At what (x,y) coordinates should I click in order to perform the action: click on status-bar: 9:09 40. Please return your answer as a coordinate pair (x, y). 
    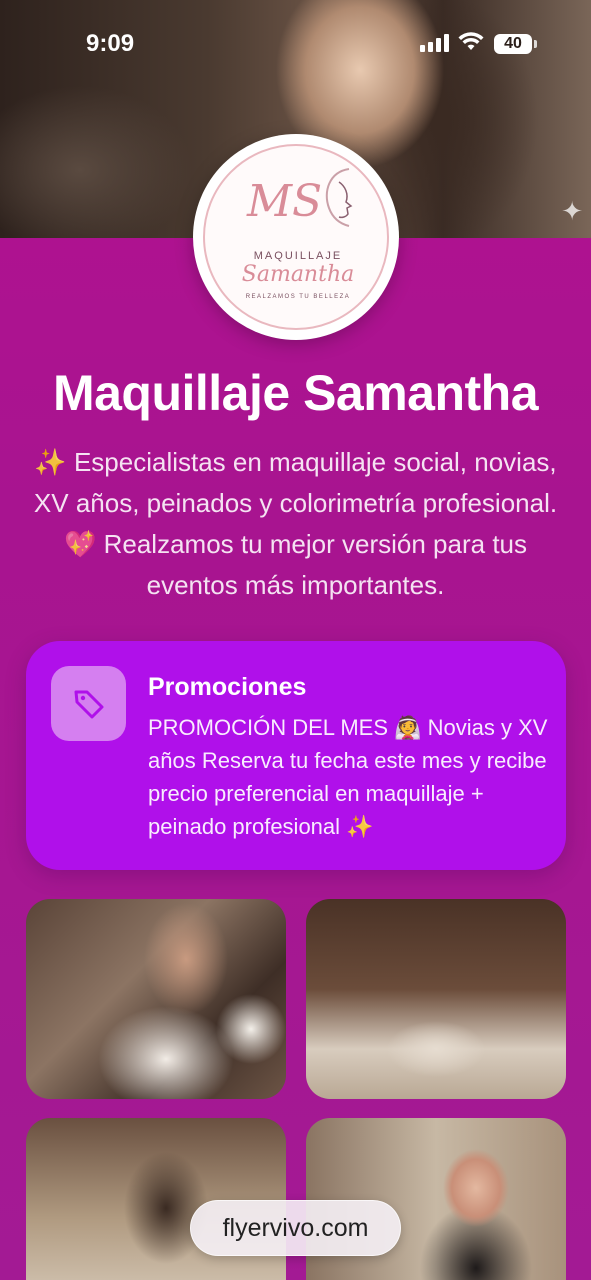
    Looking at the image, I should click on (295, 45).